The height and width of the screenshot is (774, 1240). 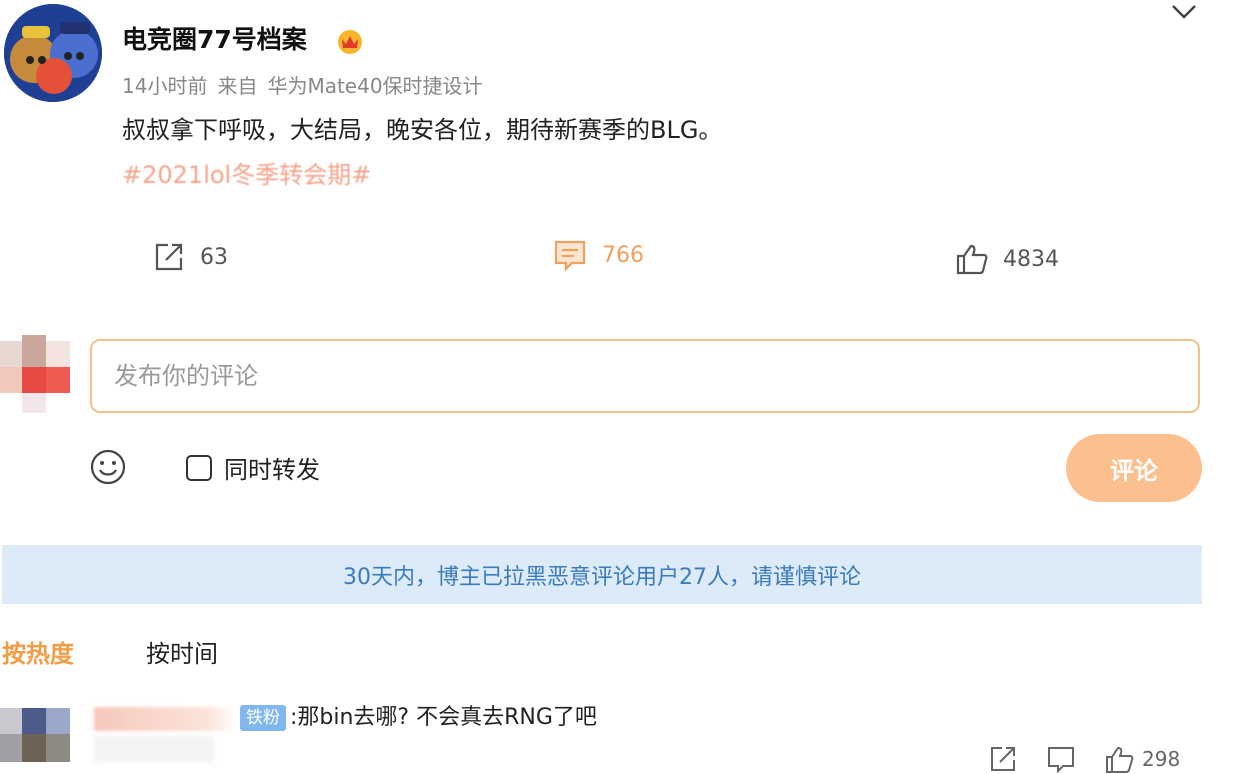 I want to click on tab-sort-by-time: 按时间, so click(x=182, y=651).